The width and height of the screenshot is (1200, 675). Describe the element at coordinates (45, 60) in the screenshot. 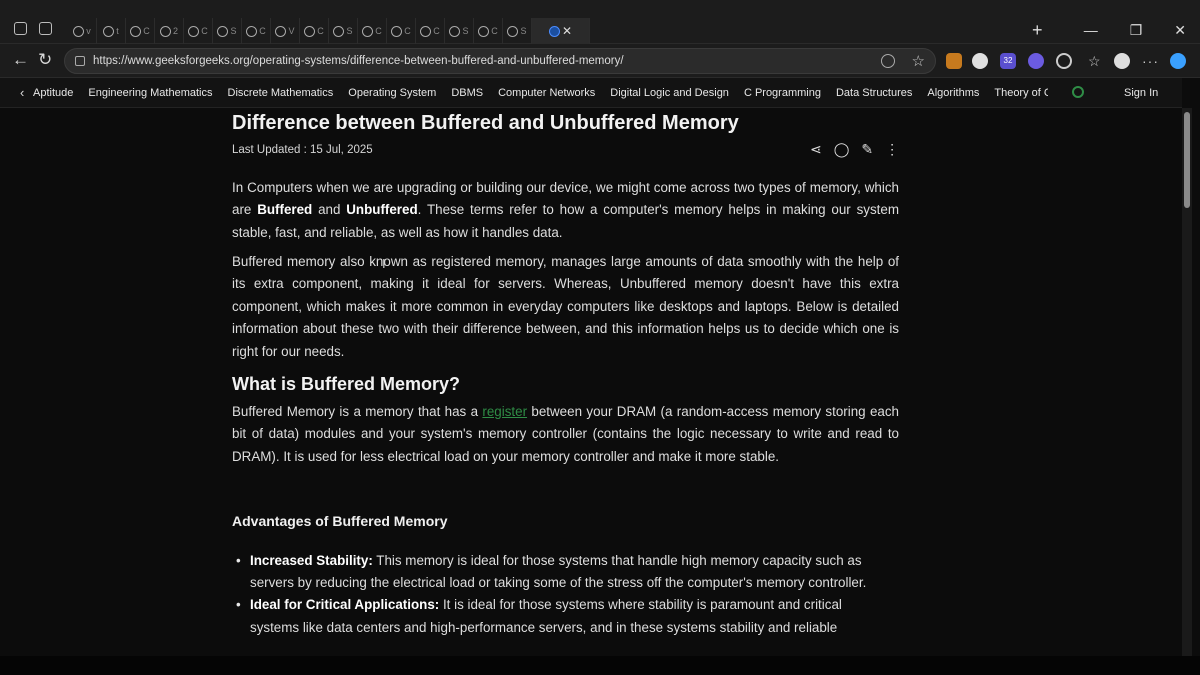

I see `reload-button: ↻` at that location.